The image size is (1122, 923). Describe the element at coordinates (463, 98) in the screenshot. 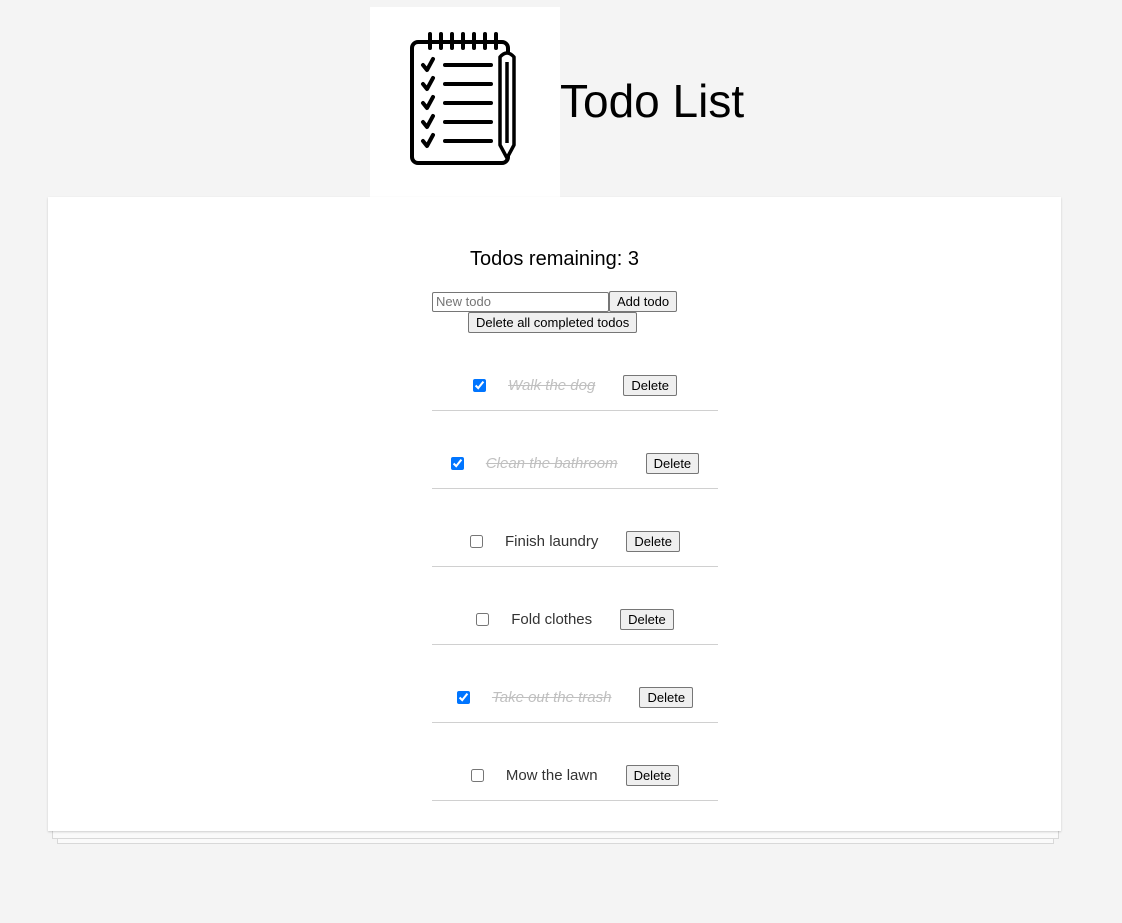

I see `notepad-checklist-icon` at that location.